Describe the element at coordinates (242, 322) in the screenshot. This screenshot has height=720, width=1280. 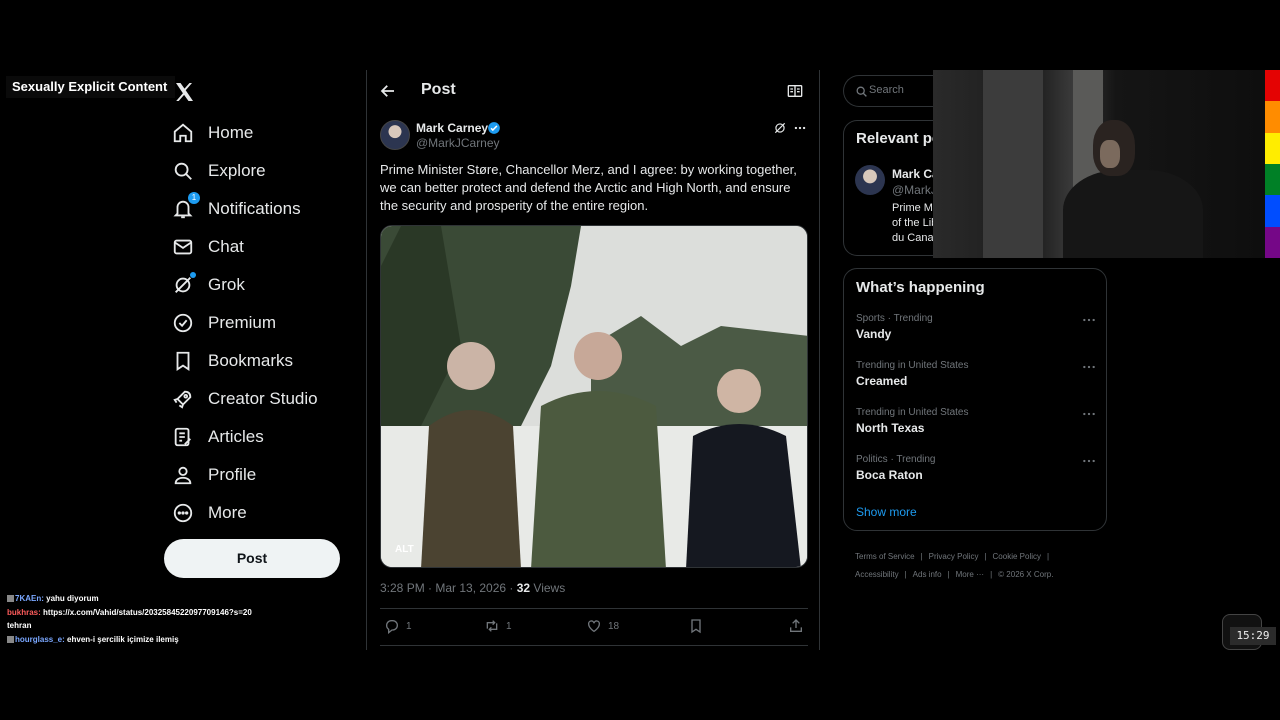
I see `nav-label-premium: Premium` at that location.